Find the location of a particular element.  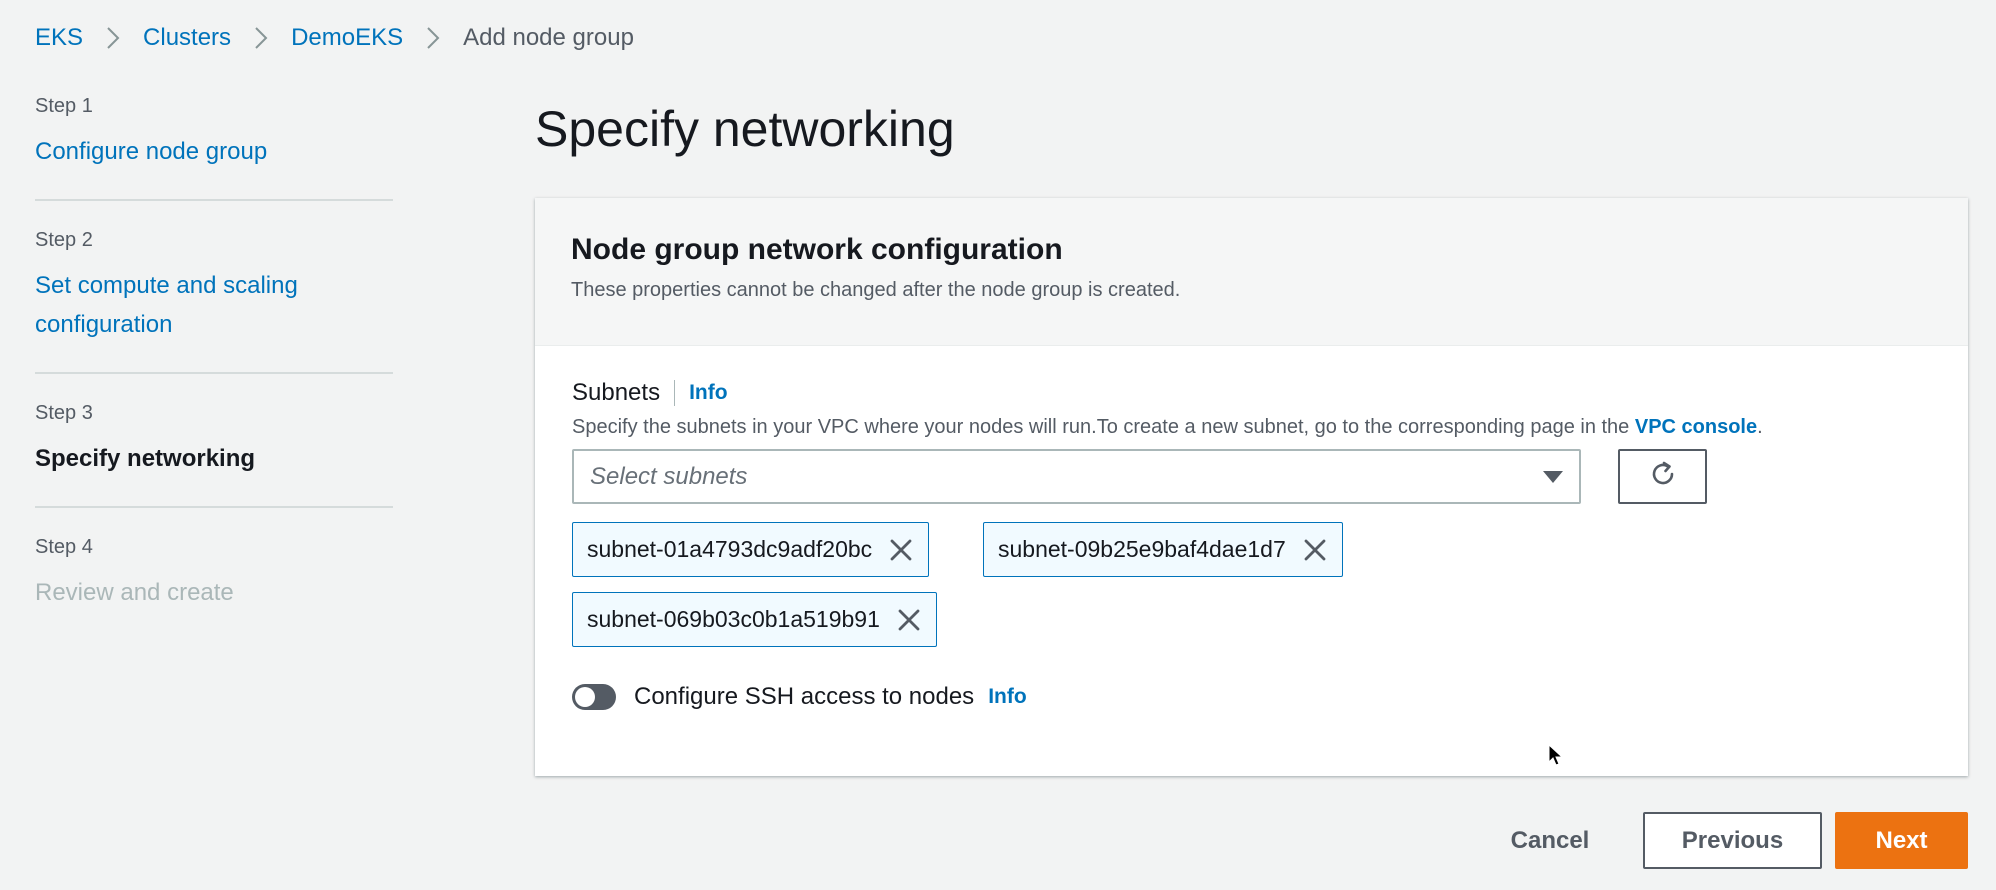

breadcrumb-demoeks: DemoEKS is located at coordinates (347, 38).